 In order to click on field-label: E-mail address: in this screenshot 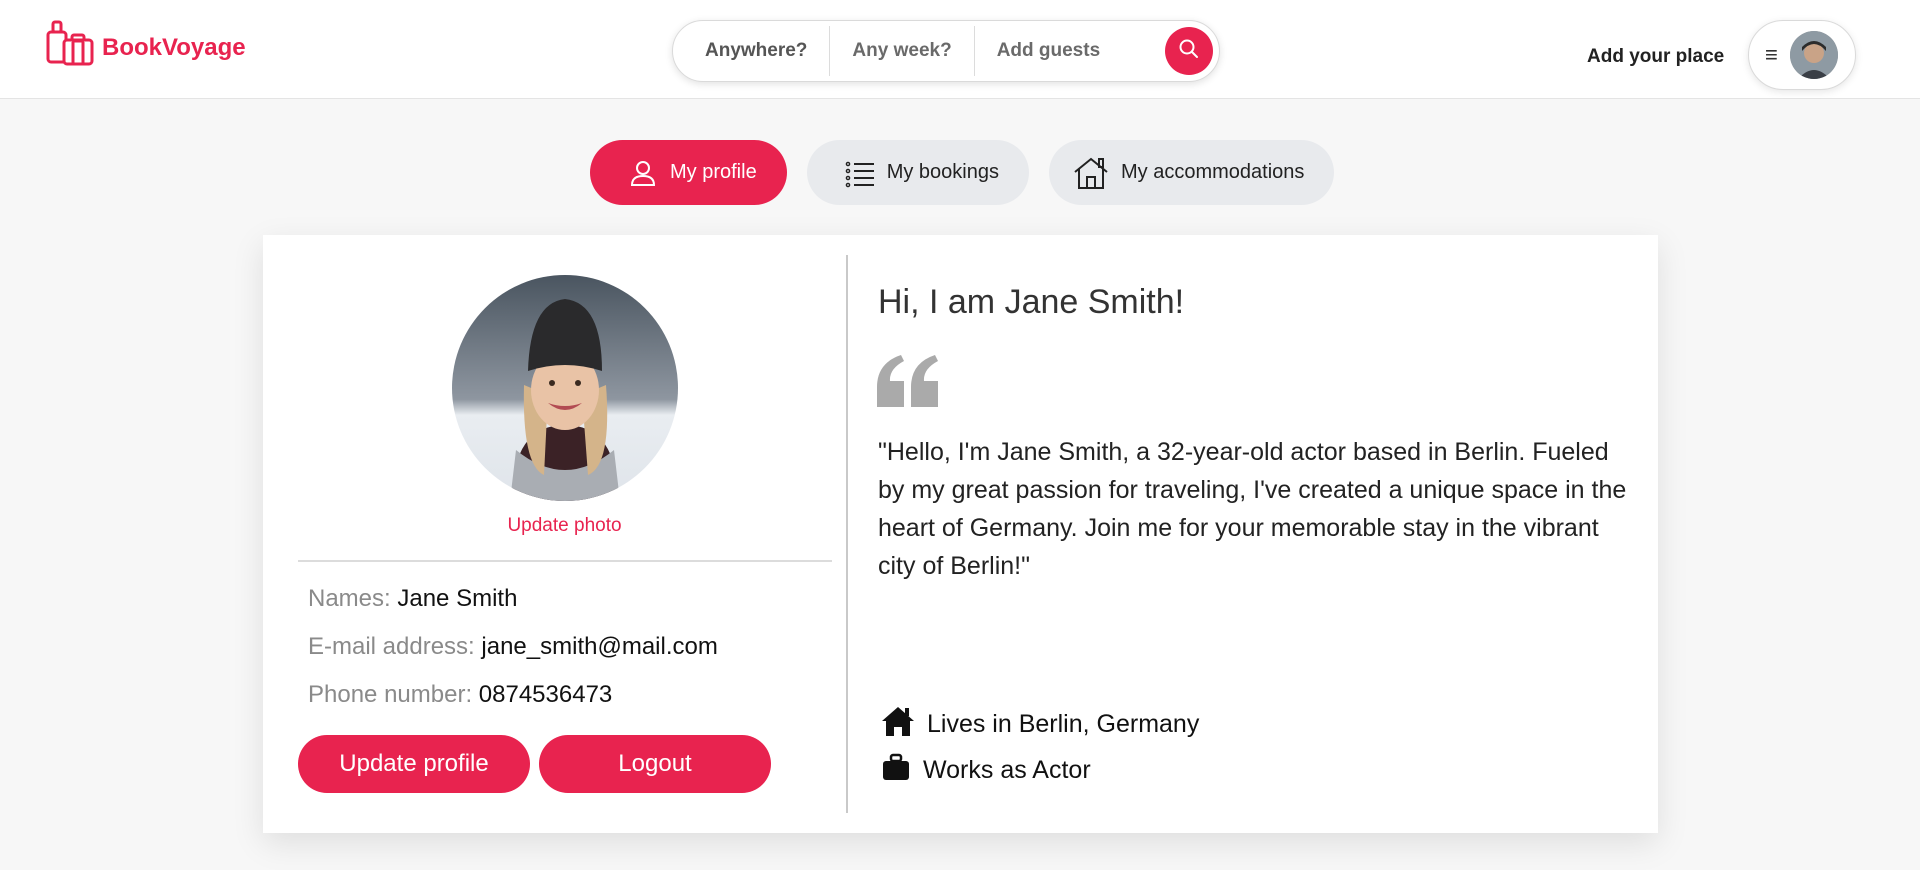, I will do `click(391, 646)`.